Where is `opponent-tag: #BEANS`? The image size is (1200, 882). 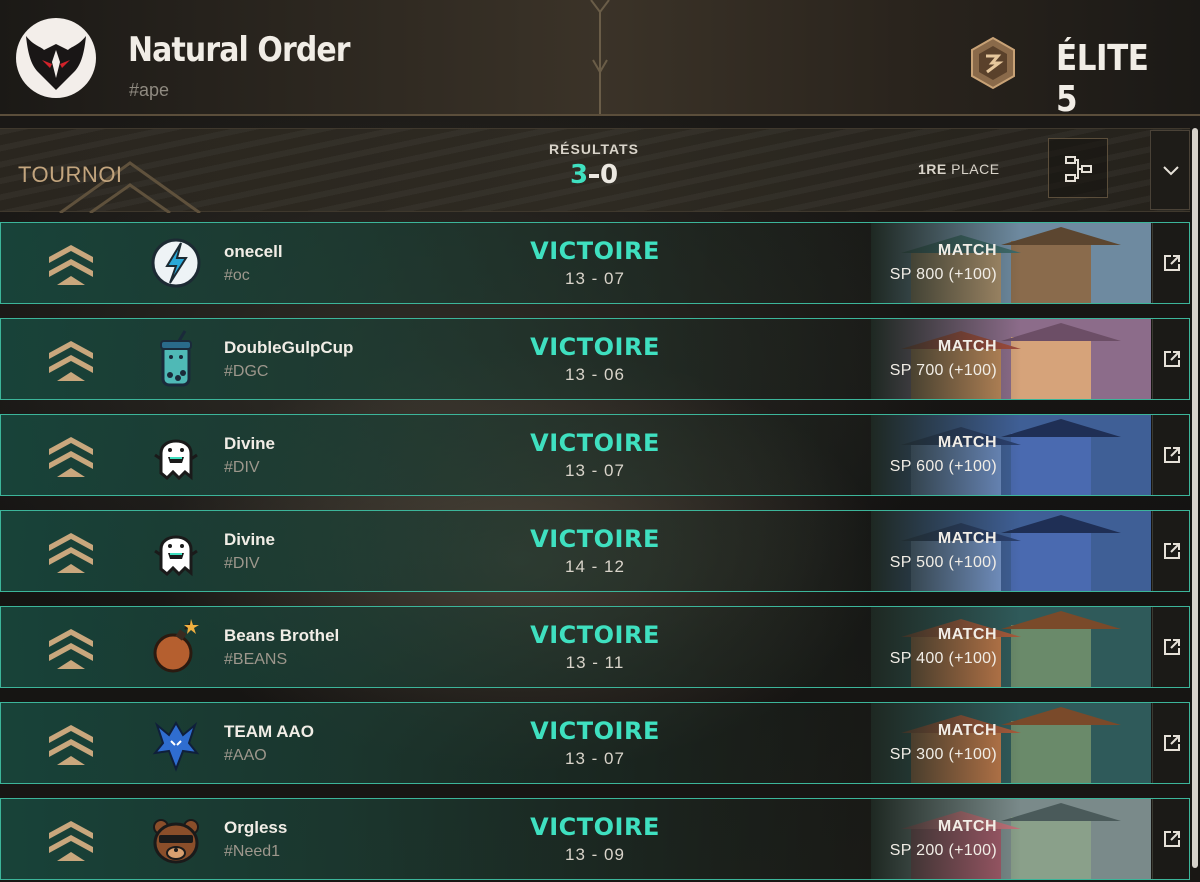
opponent-tag: #BEANS is located at coordinates (256, 659).